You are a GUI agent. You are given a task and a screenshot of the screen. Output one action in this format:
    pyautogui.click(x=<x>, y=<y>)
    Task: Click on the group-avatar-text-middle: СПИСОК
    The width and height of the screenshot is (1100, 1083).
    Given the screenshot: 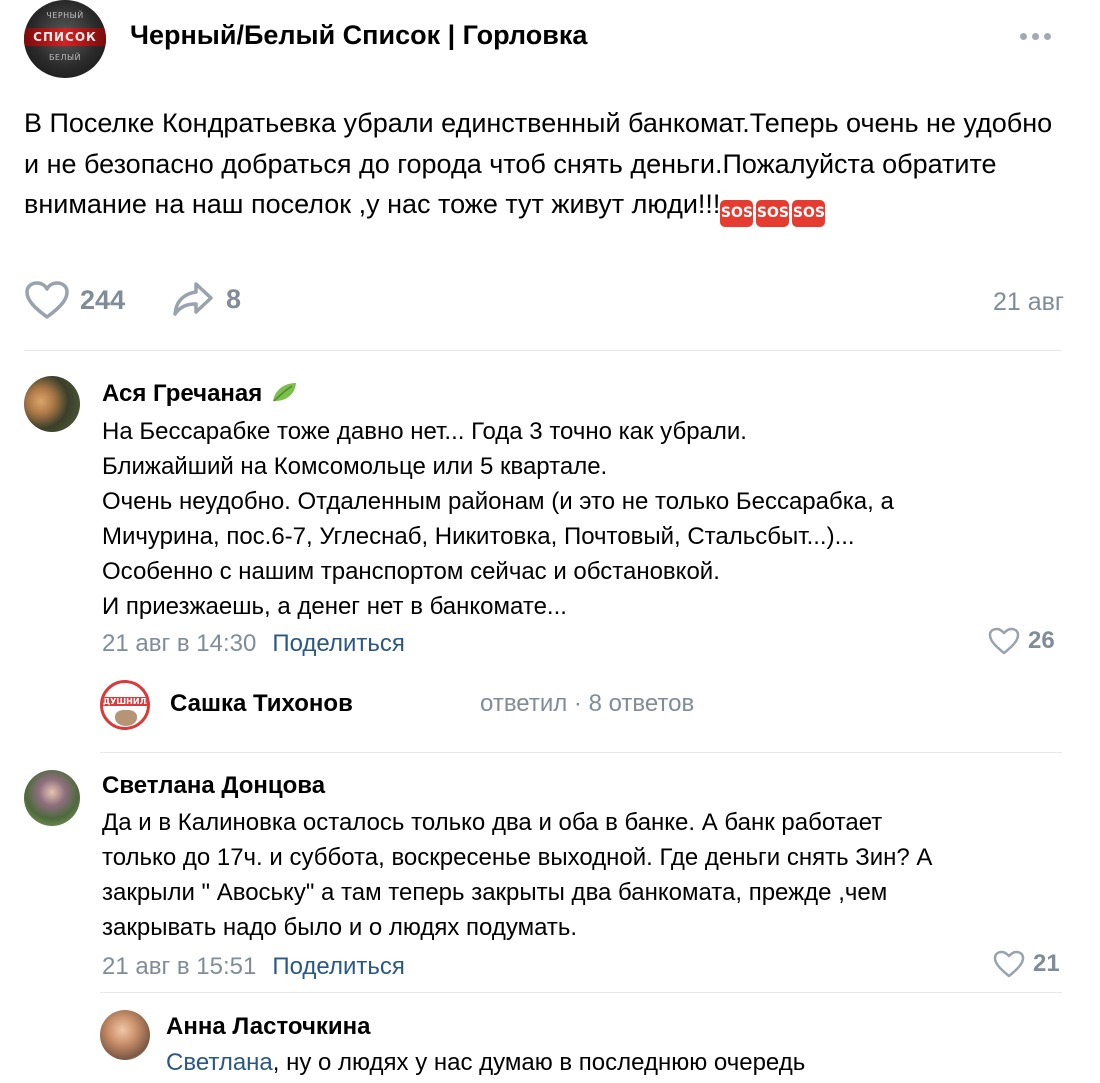 What is the action you would take?
    pyautogui.click(x=65, y=37)
    